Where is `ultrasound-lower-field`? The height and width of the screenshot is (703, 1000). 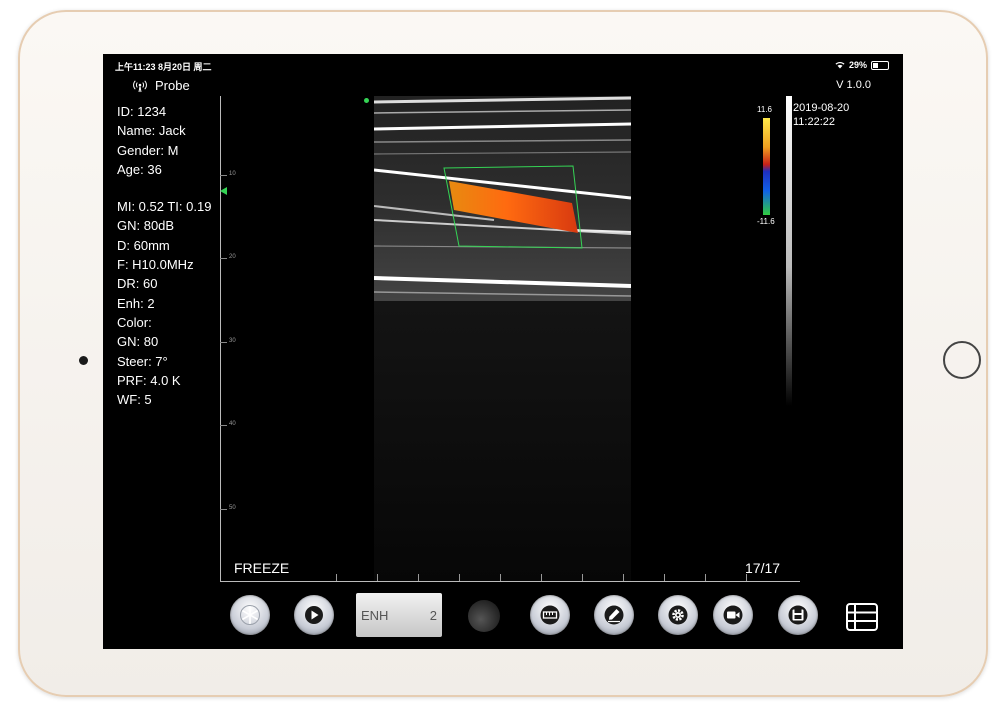 ultrasound-lower-field is located at coordinates (502, 441).